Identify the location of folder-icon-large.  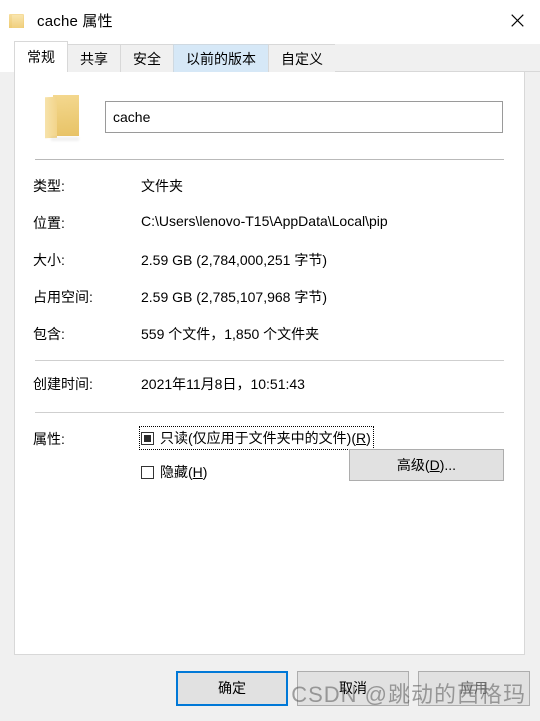
(62, 118).